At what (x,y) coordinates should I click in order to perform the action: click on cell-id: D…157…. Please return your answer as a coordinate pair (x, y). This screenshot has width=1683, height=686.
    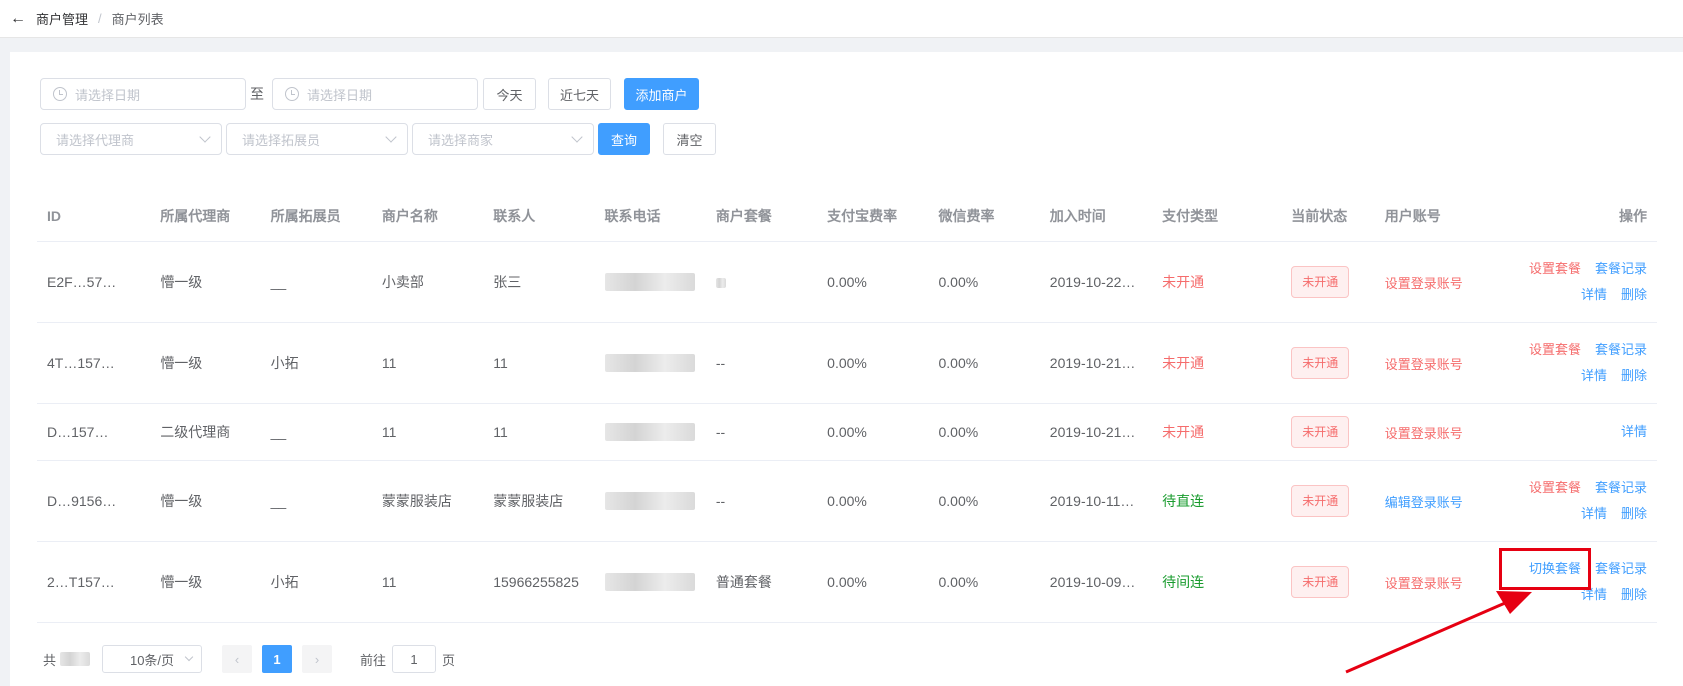
    Looking at the image, I should click on (78, 432).